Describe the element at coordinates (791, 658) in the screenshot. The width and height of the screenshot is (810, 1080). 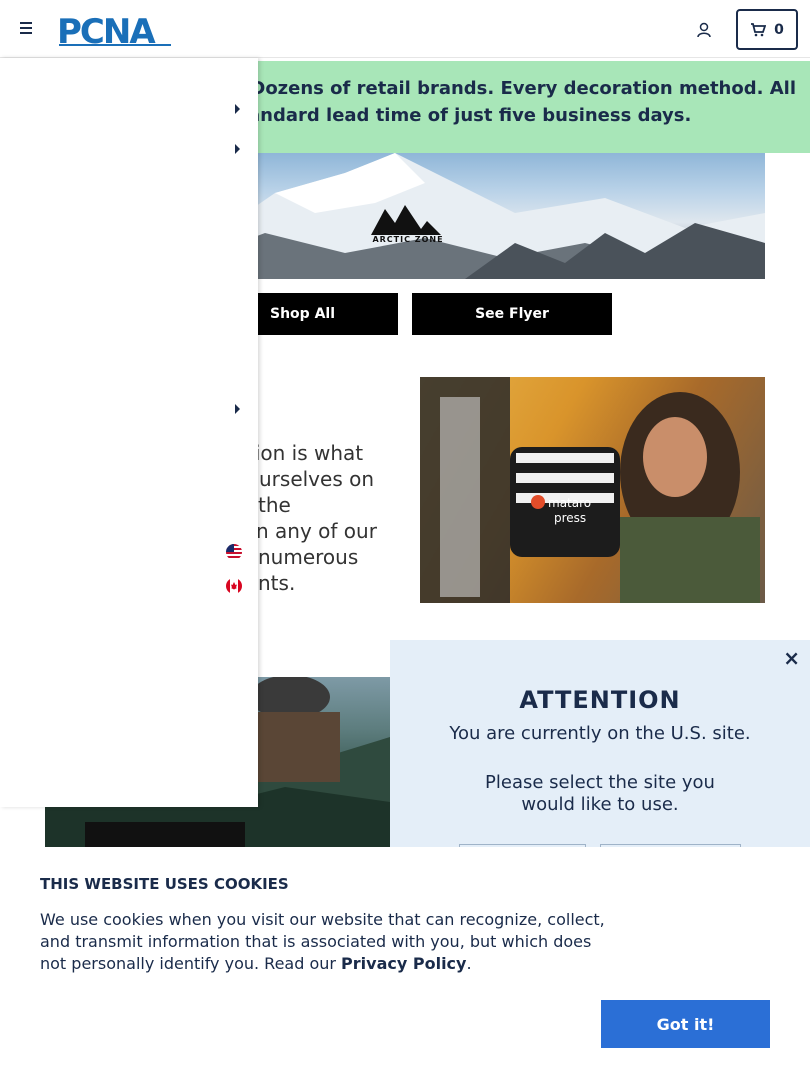
I see `close-icon: ×` at that location.